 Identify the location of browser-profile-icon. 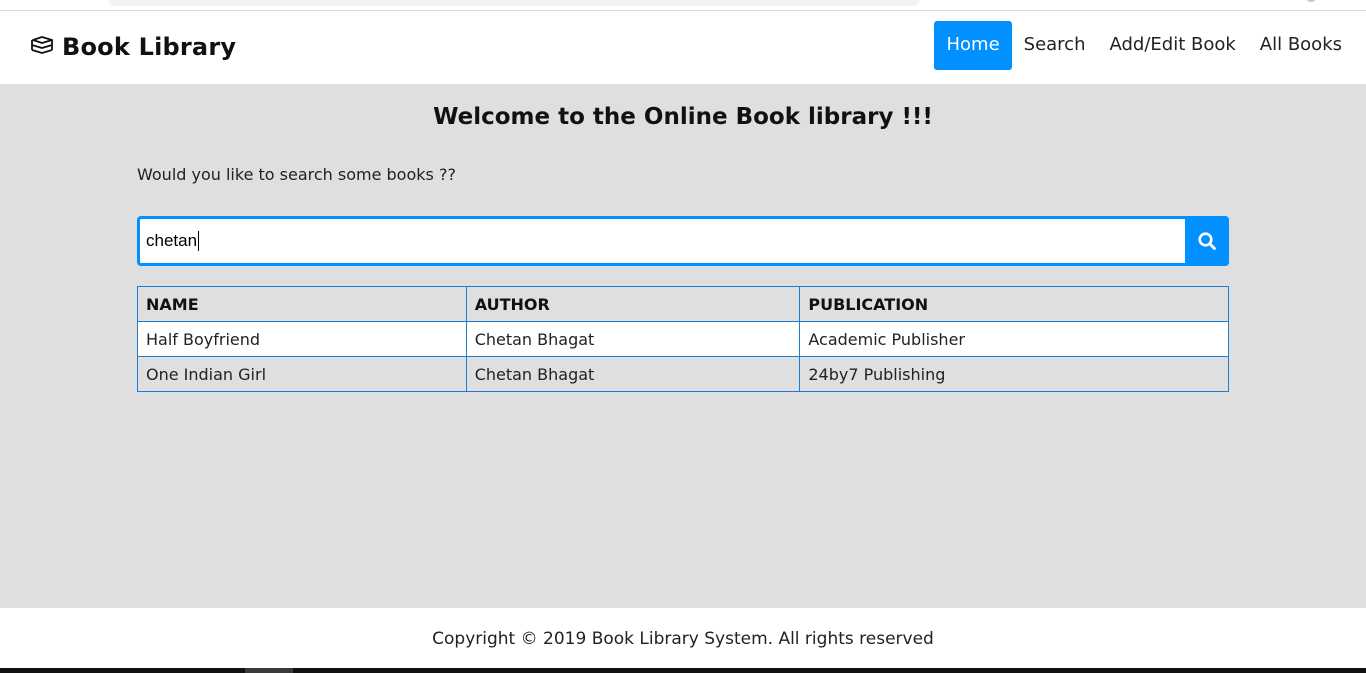
(1311, 1).